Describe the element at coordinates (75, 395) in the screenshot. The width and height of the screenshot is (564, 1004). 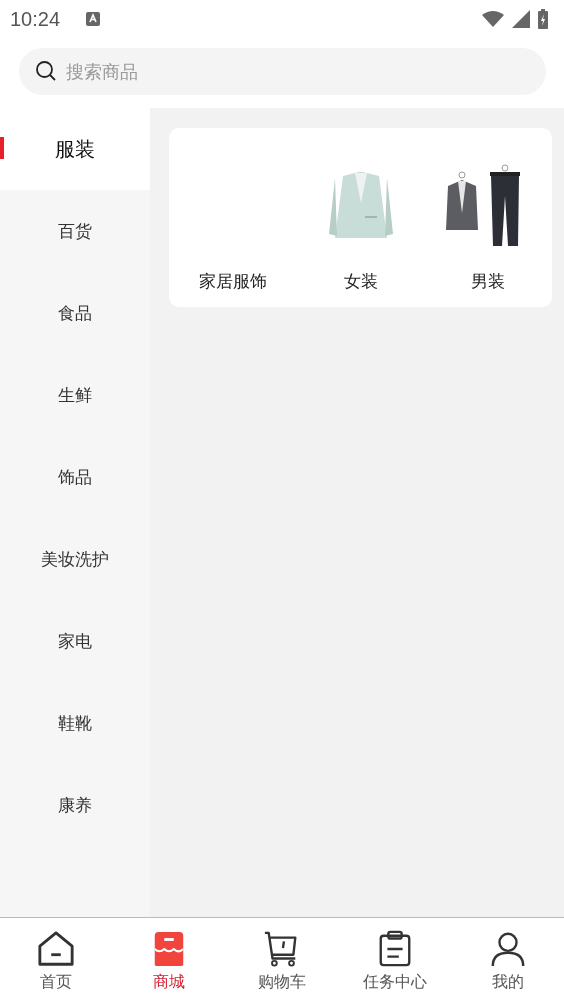
I see `category-item: 生鲜` at that location.